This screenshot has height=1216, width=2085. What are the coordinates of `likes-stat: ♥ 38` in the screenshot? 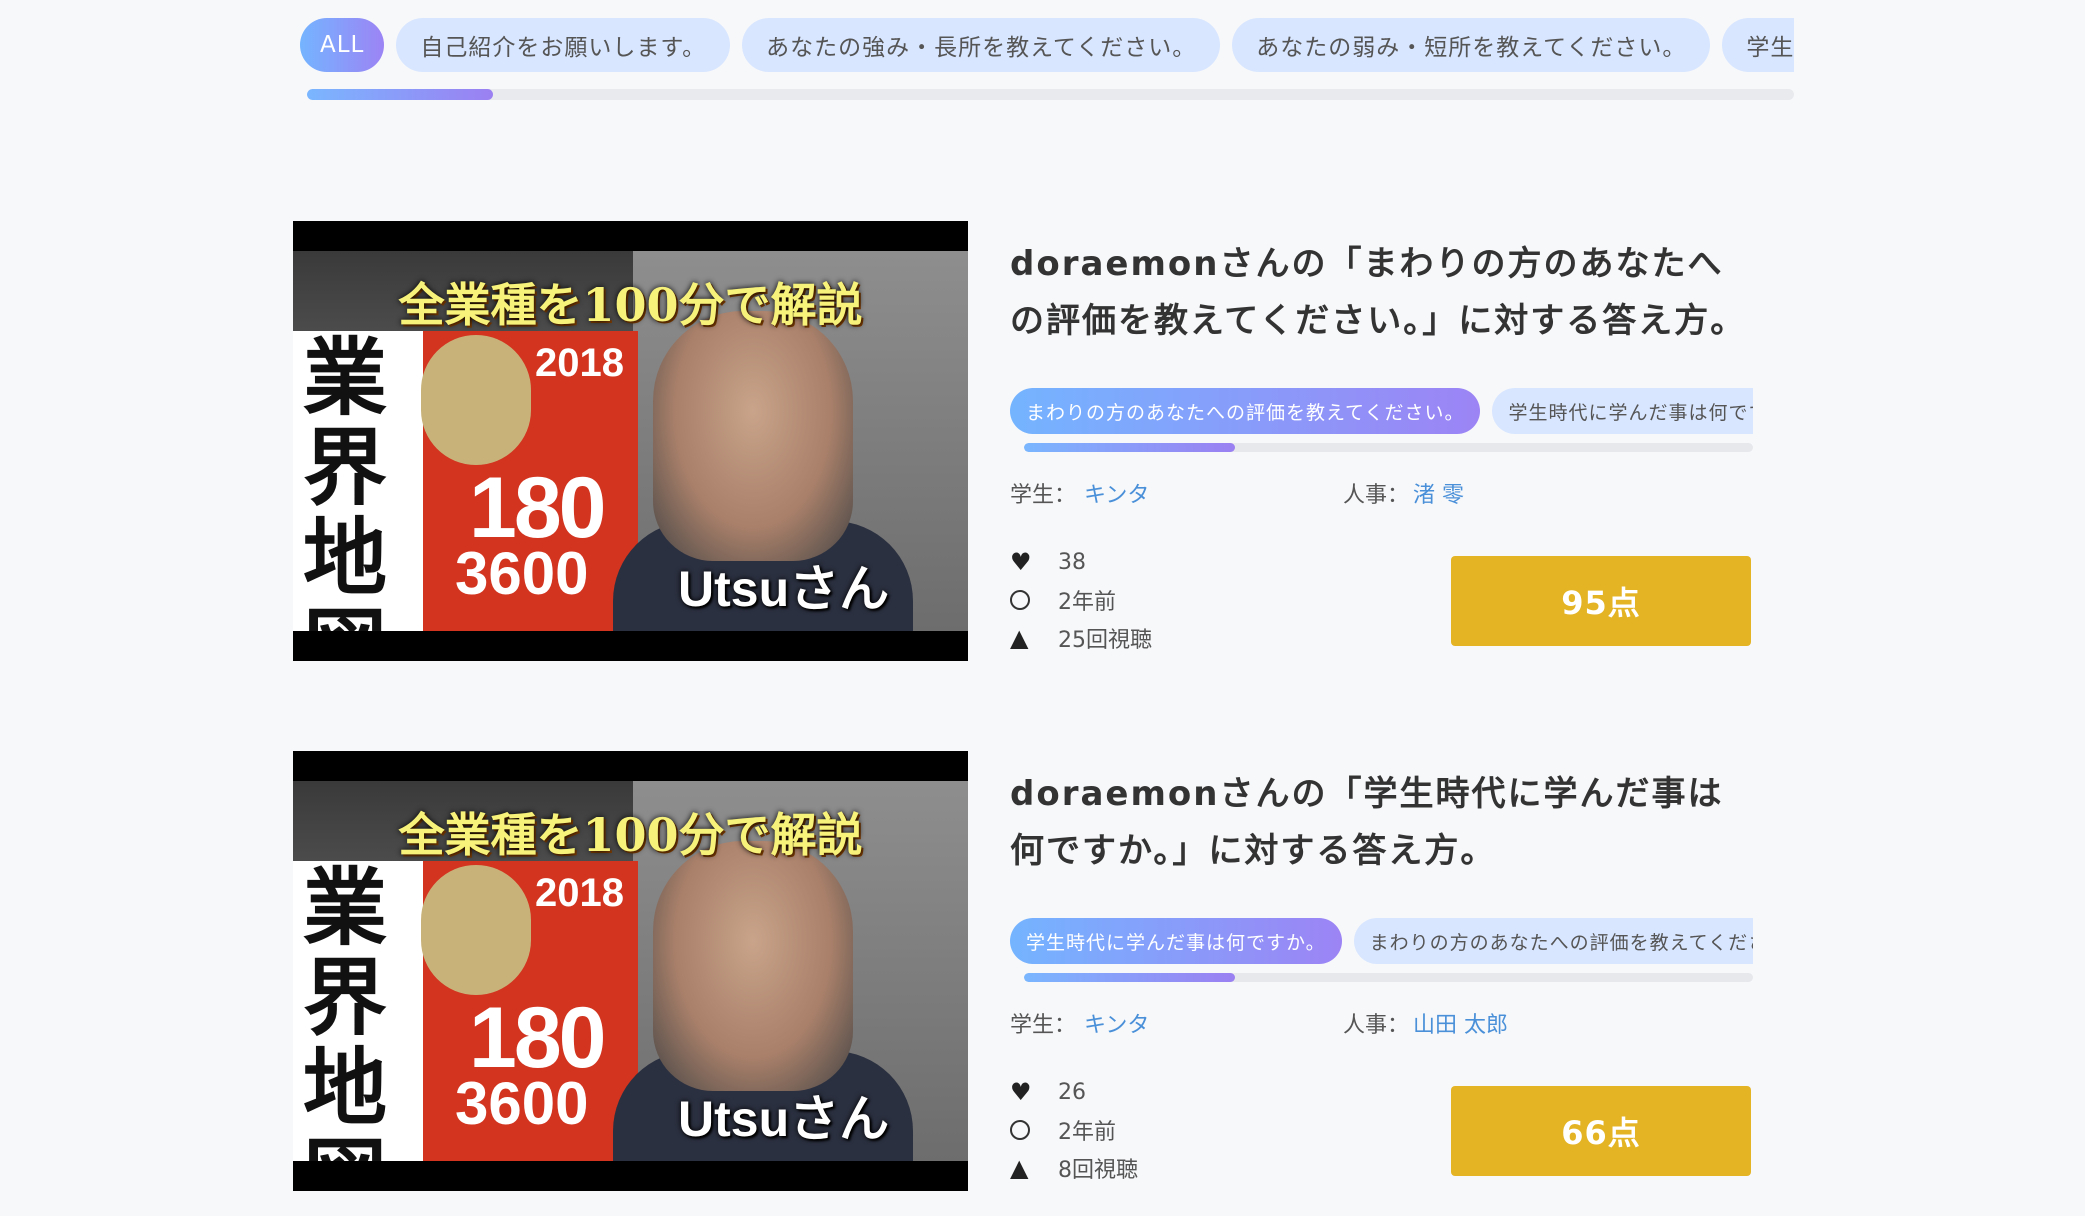 It's located at (1160, 562).